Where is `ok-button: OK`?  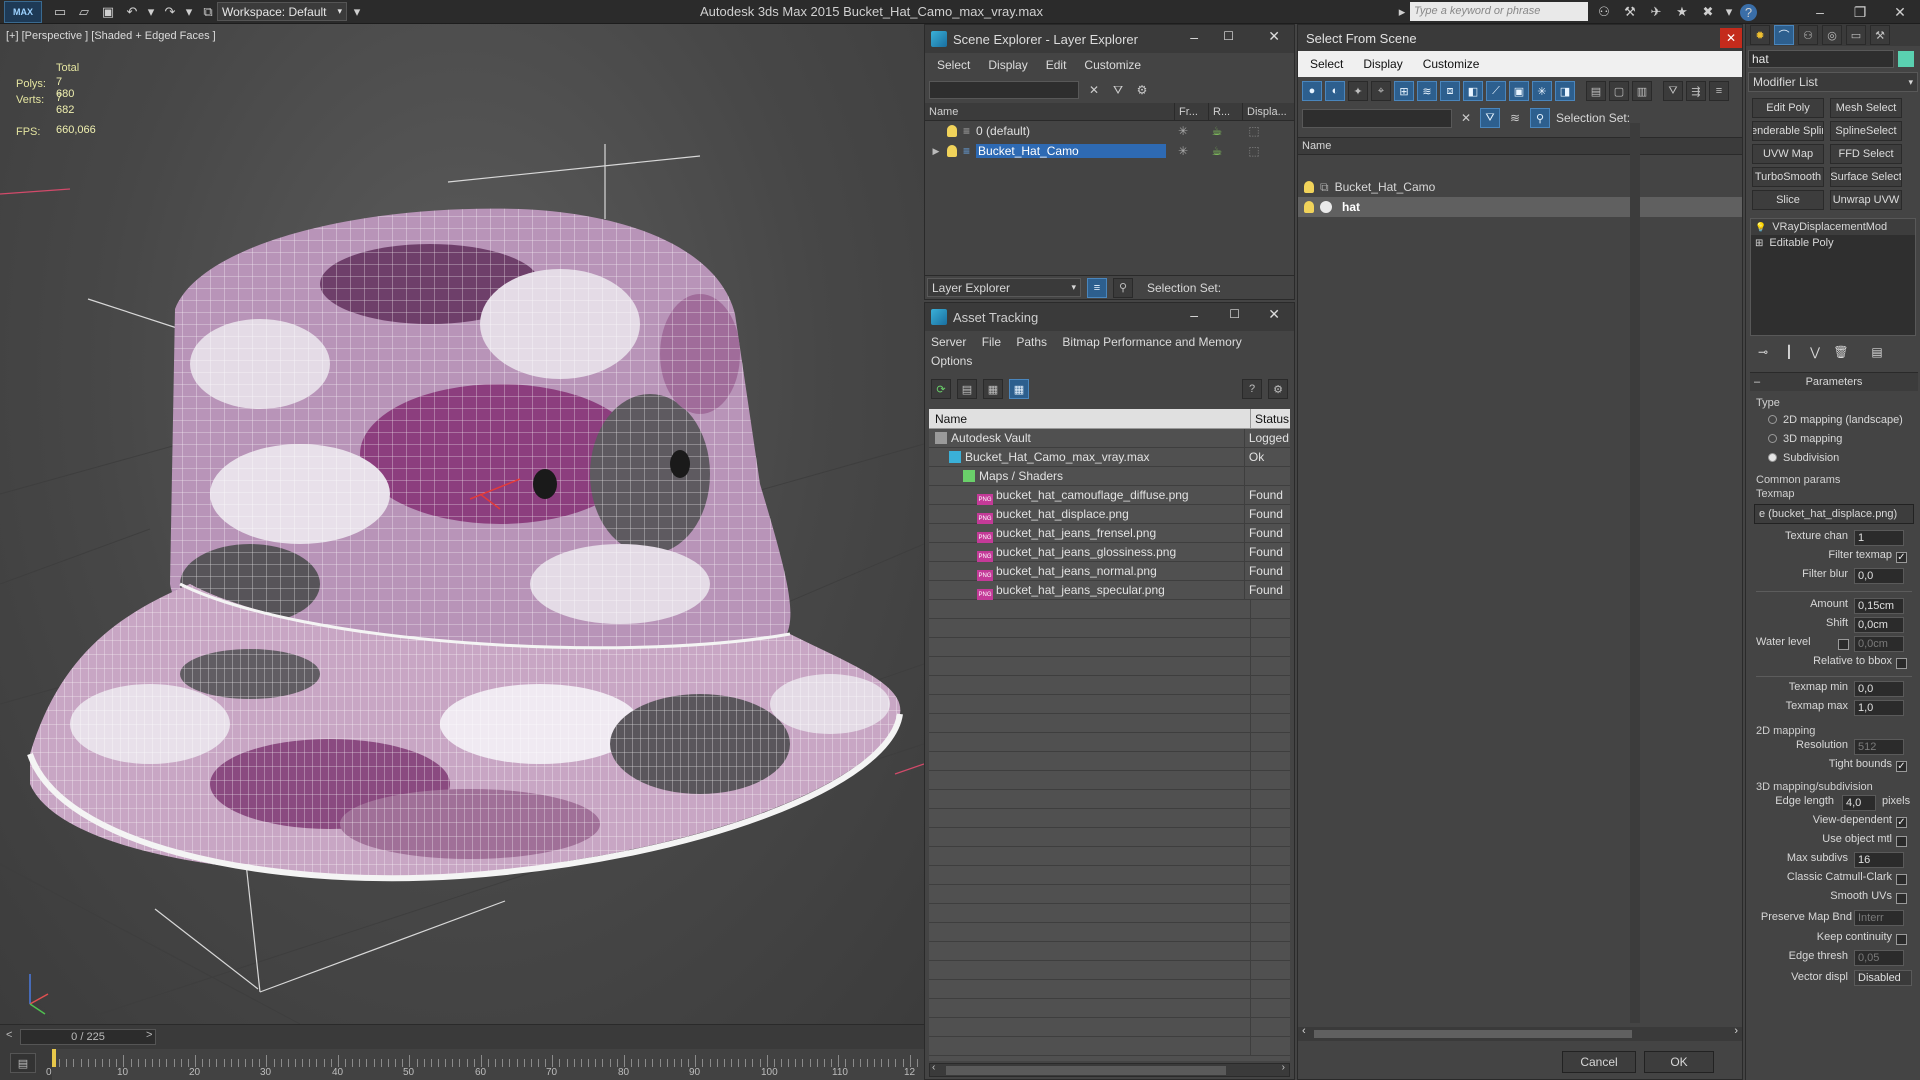
ok-button: OK is located at coordinates (1679, 1062).